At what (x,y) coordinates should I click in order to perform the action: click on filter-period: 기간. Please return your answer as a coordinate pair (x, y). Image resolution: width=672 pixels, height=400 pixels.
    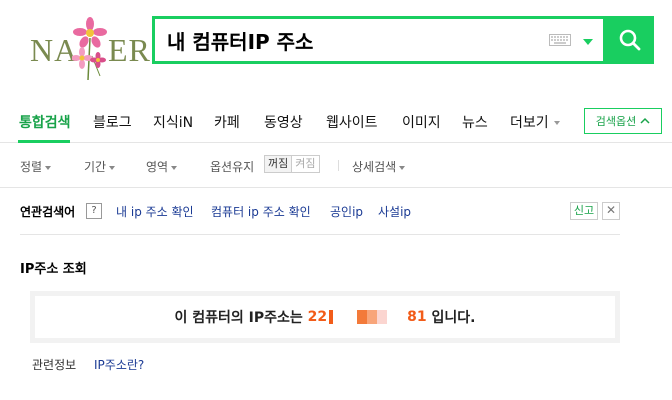
    Looking at the image, I should click on (100, 166).